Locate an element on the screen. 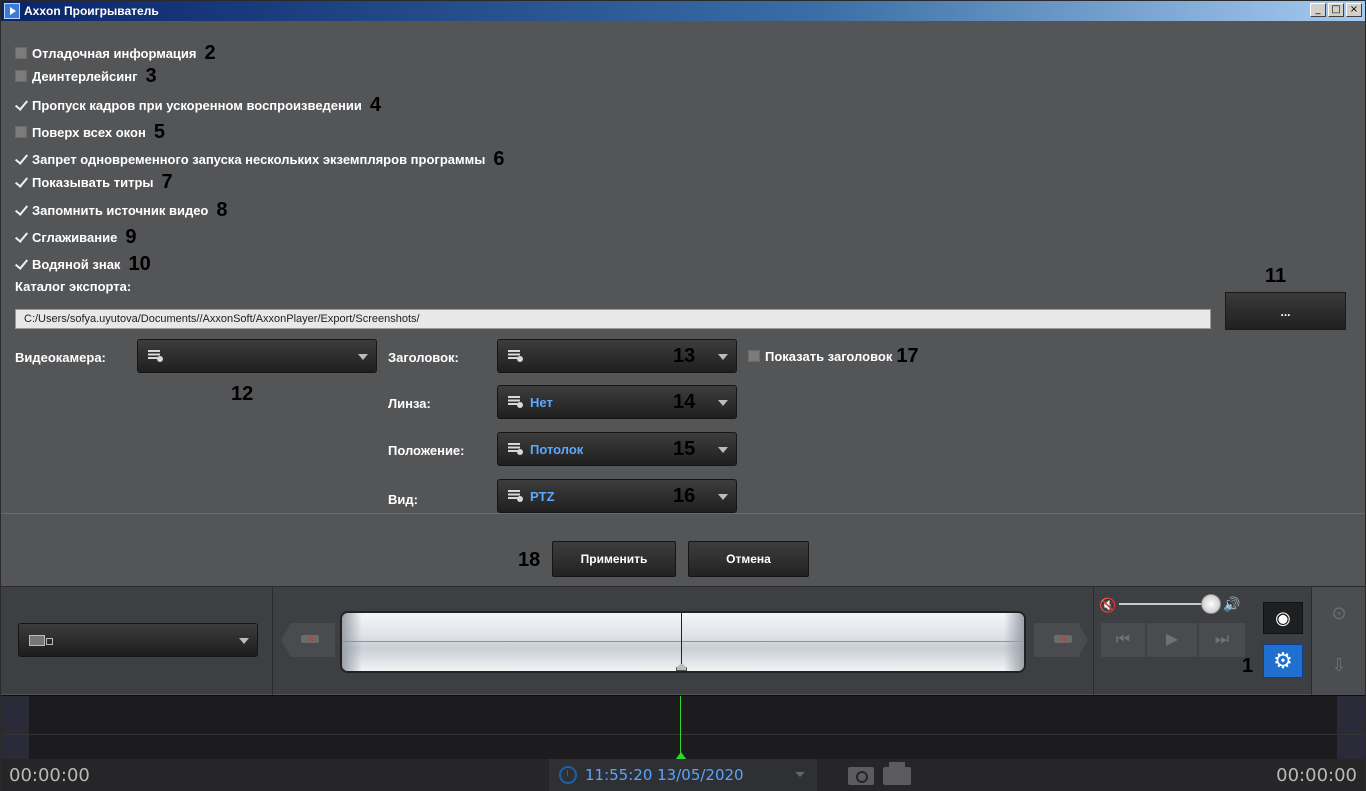  side-controls: ⊙ ⇩ is located at coordinates (1338, 641).